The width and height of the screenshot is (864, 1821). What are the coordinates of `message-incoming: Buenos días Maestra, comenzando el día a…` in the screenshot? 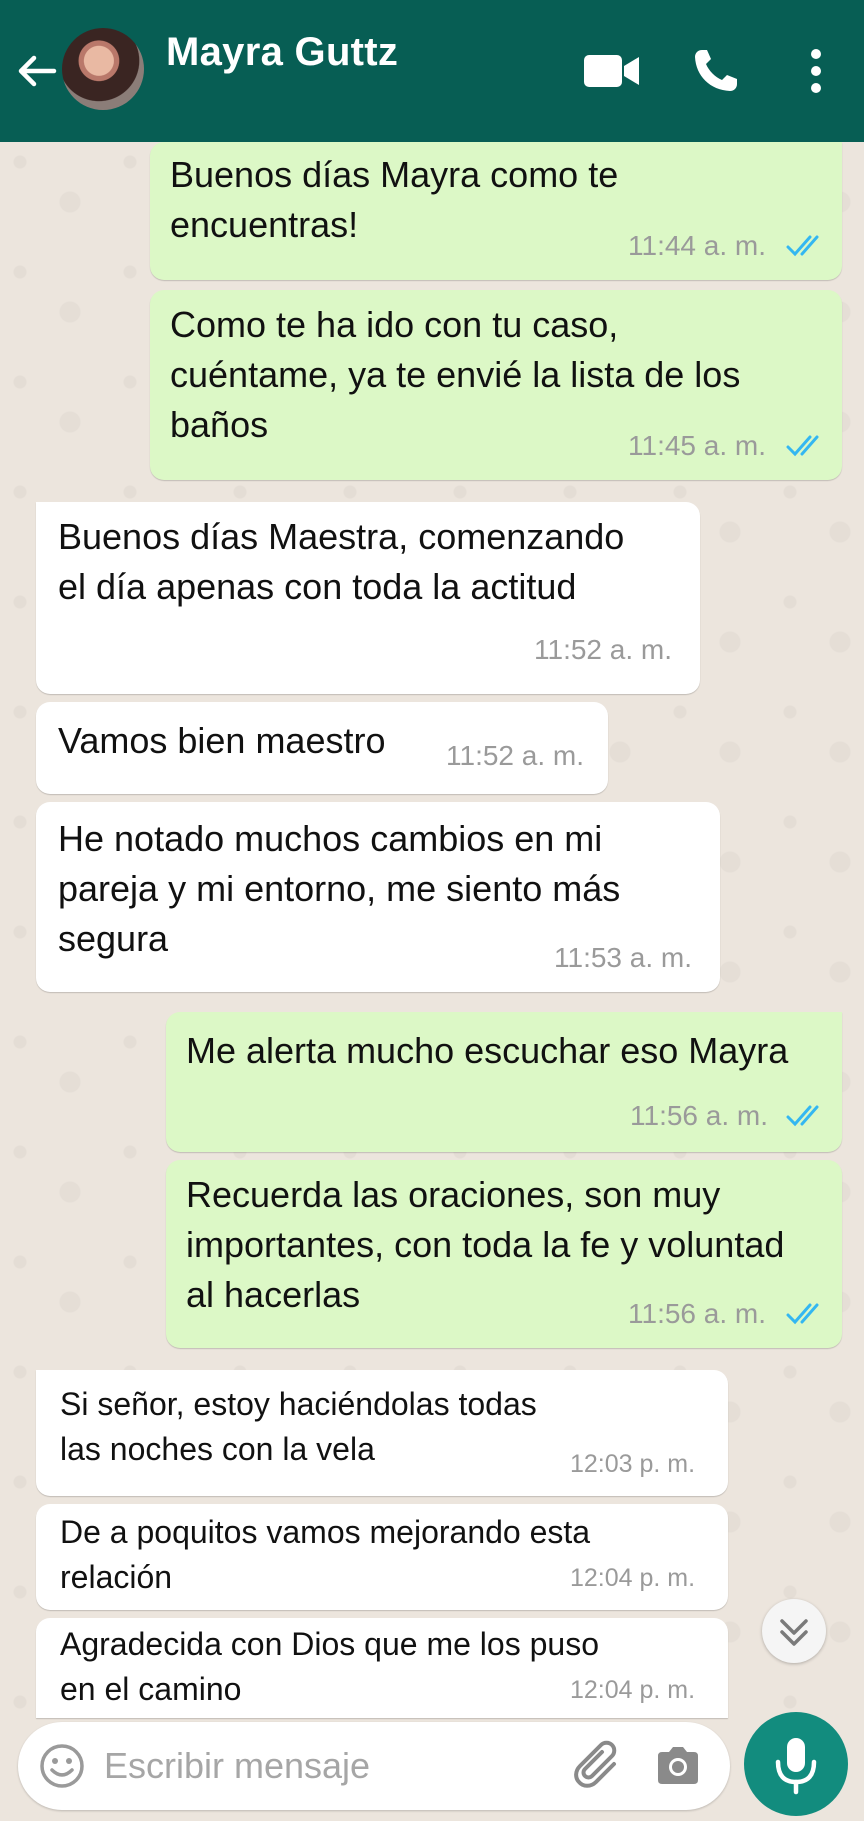 It's located at (368, 598).